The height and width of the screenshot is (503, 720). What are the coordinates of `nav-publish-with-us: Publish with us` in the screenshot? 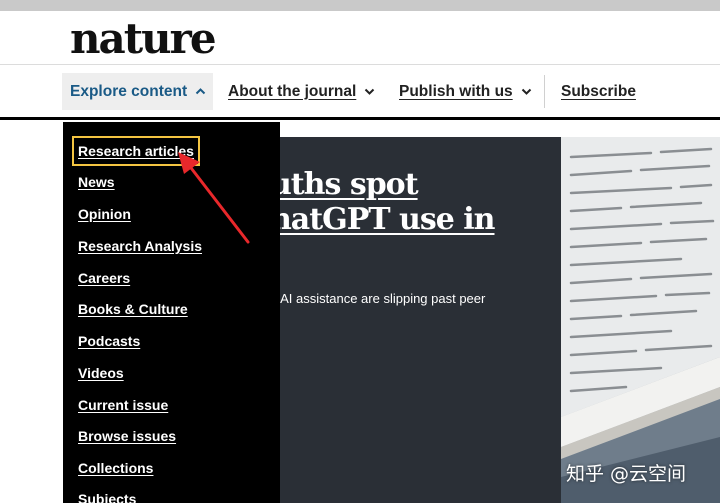 It's located at (465, 91).